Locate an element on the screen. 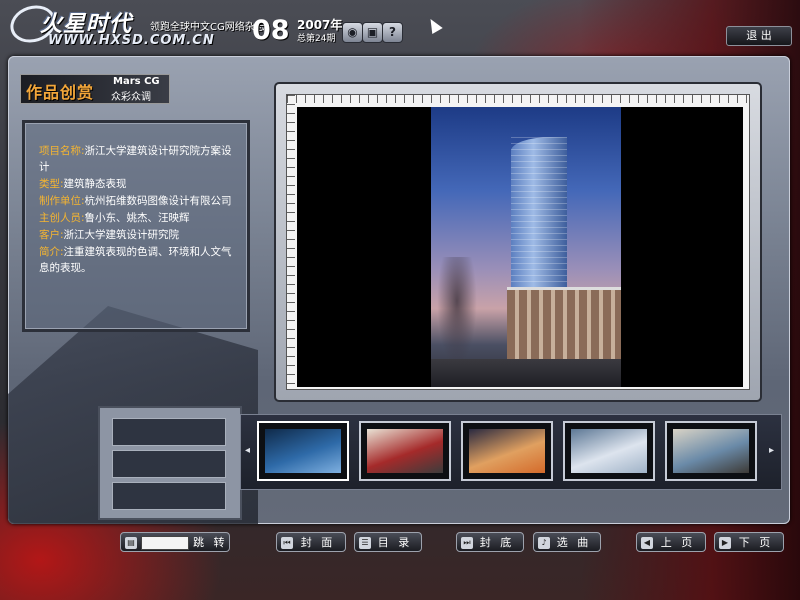 The image size is (800, 600). section-subtitle: 众彩众调 is located at coordinates (131, 97).